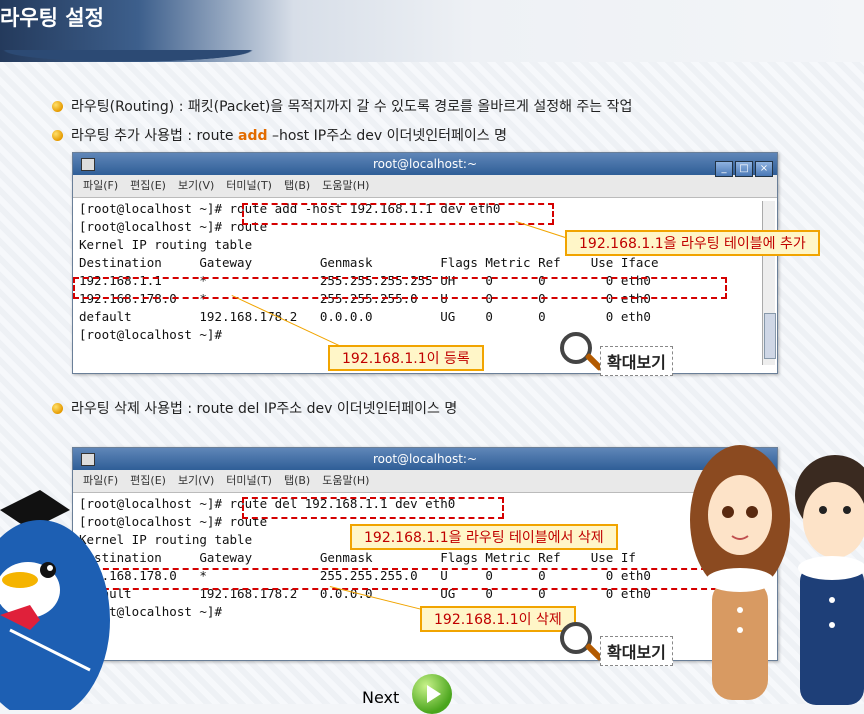  I want to click on note-registered: 192.168.1.1이 등록, so click(406, 358).